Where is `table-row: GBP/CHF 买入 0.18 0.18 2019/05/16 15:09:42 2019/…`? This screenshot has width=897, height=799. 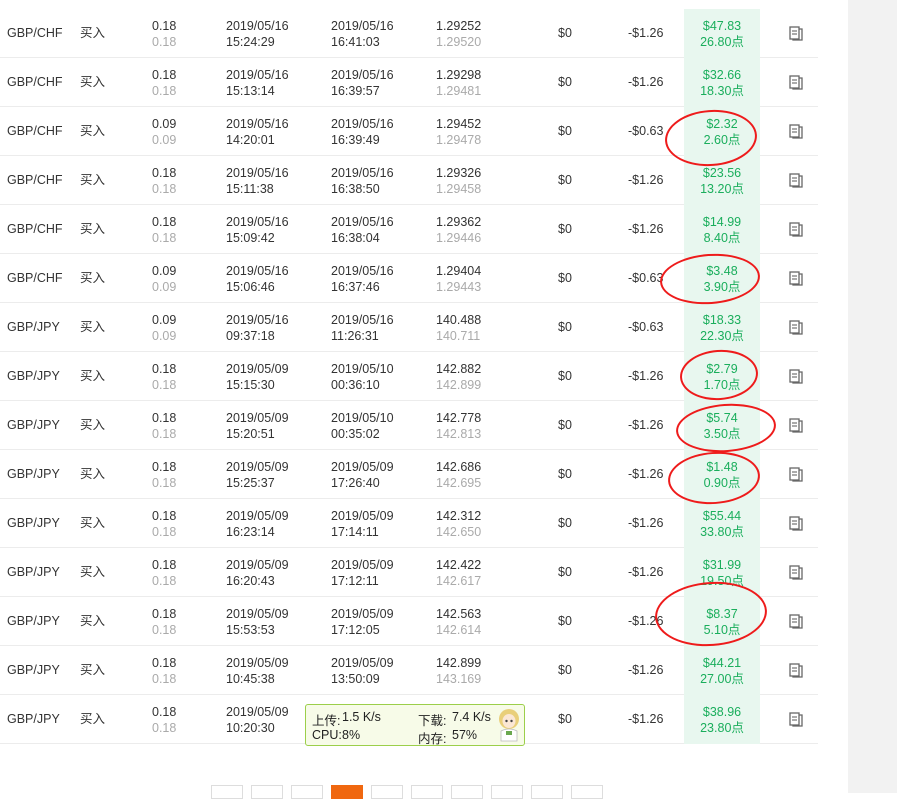 table-row: GBP/CHF 买入 0.18 0.18 2019/05/16 15:09:42 2019/… is located at coordinates (409, 229).